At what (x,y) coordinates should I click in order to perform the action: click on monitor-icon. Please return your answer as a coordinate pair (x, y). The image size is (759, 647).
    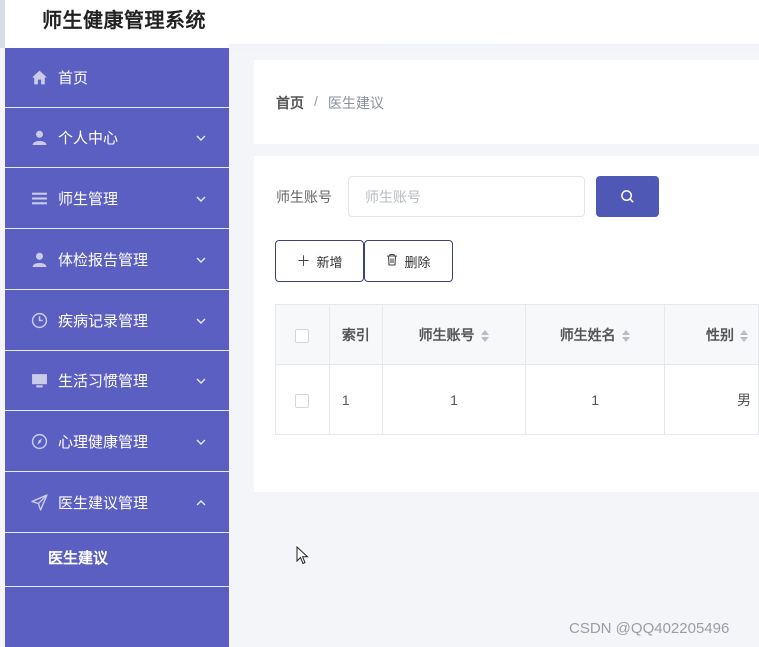
    Looking at the image, I should click on (39, 381).